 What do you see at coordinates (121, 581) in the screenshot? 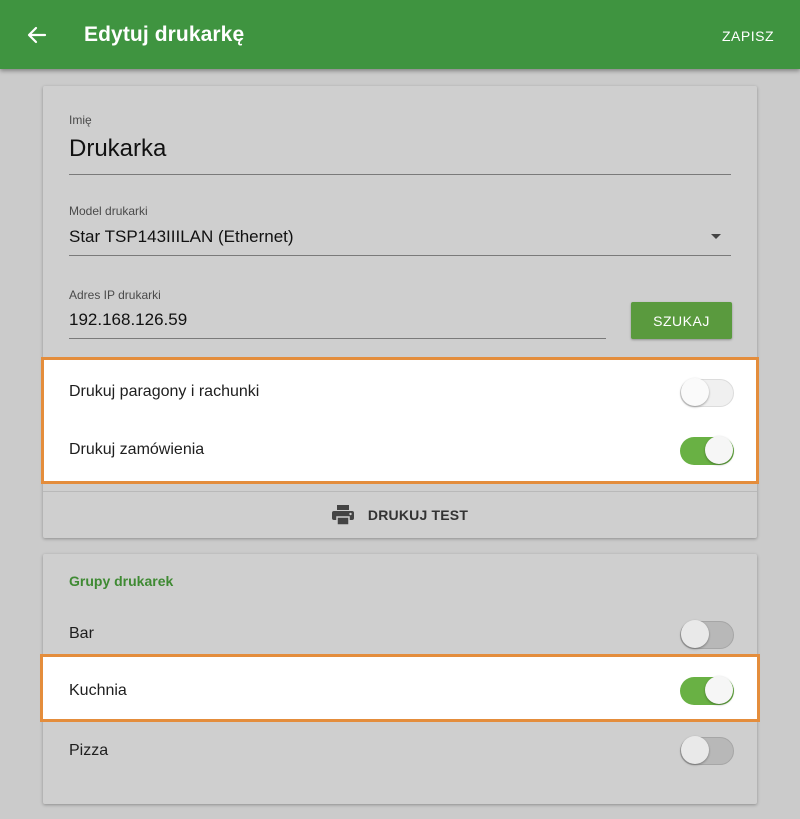
I see `section-title: Grupy drukarek` at bounding box center [121, 581].